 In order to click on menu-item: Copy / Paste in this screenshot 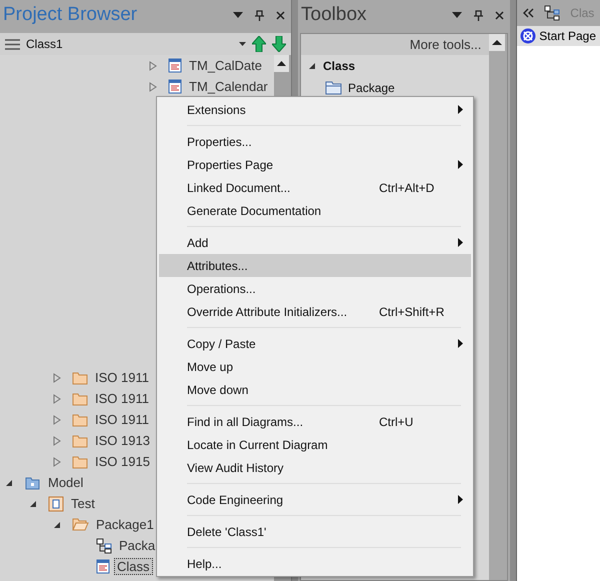, I will do `click(315, 343)`.